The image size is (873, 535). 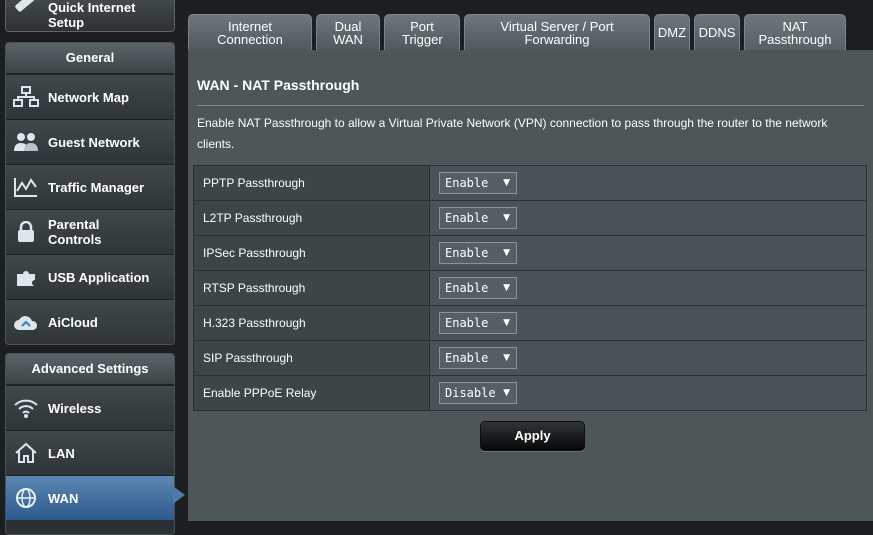 What do you see at coordinates (73, 322) in the screenshot?
I see `sidebar-item-label: AiCloud` at bounding box center [73, 322].